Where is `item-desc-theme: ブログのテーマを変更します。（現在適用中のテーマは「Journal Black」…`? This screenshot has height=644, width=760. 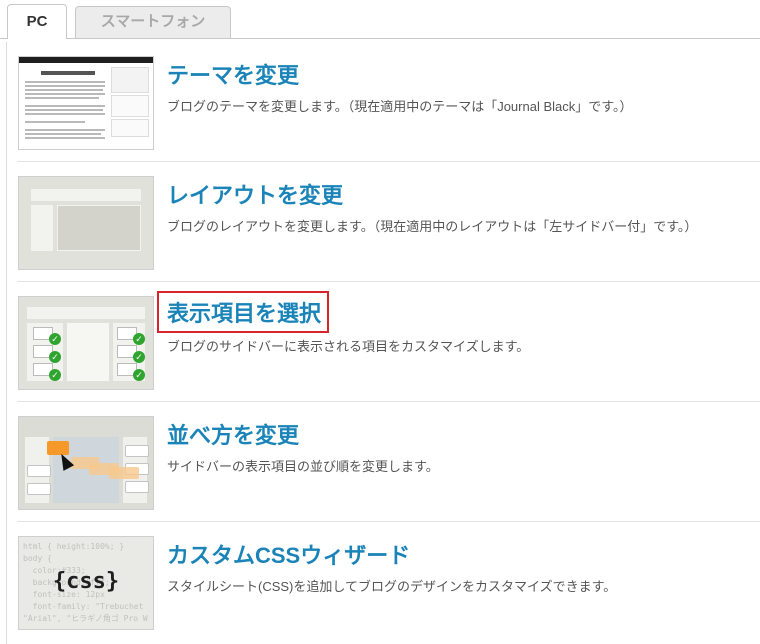
item-desc-theme: ブログのテーマを変更します。（現在適用中のテーマは「Journal Black」… is located at coordinates (400, 106).